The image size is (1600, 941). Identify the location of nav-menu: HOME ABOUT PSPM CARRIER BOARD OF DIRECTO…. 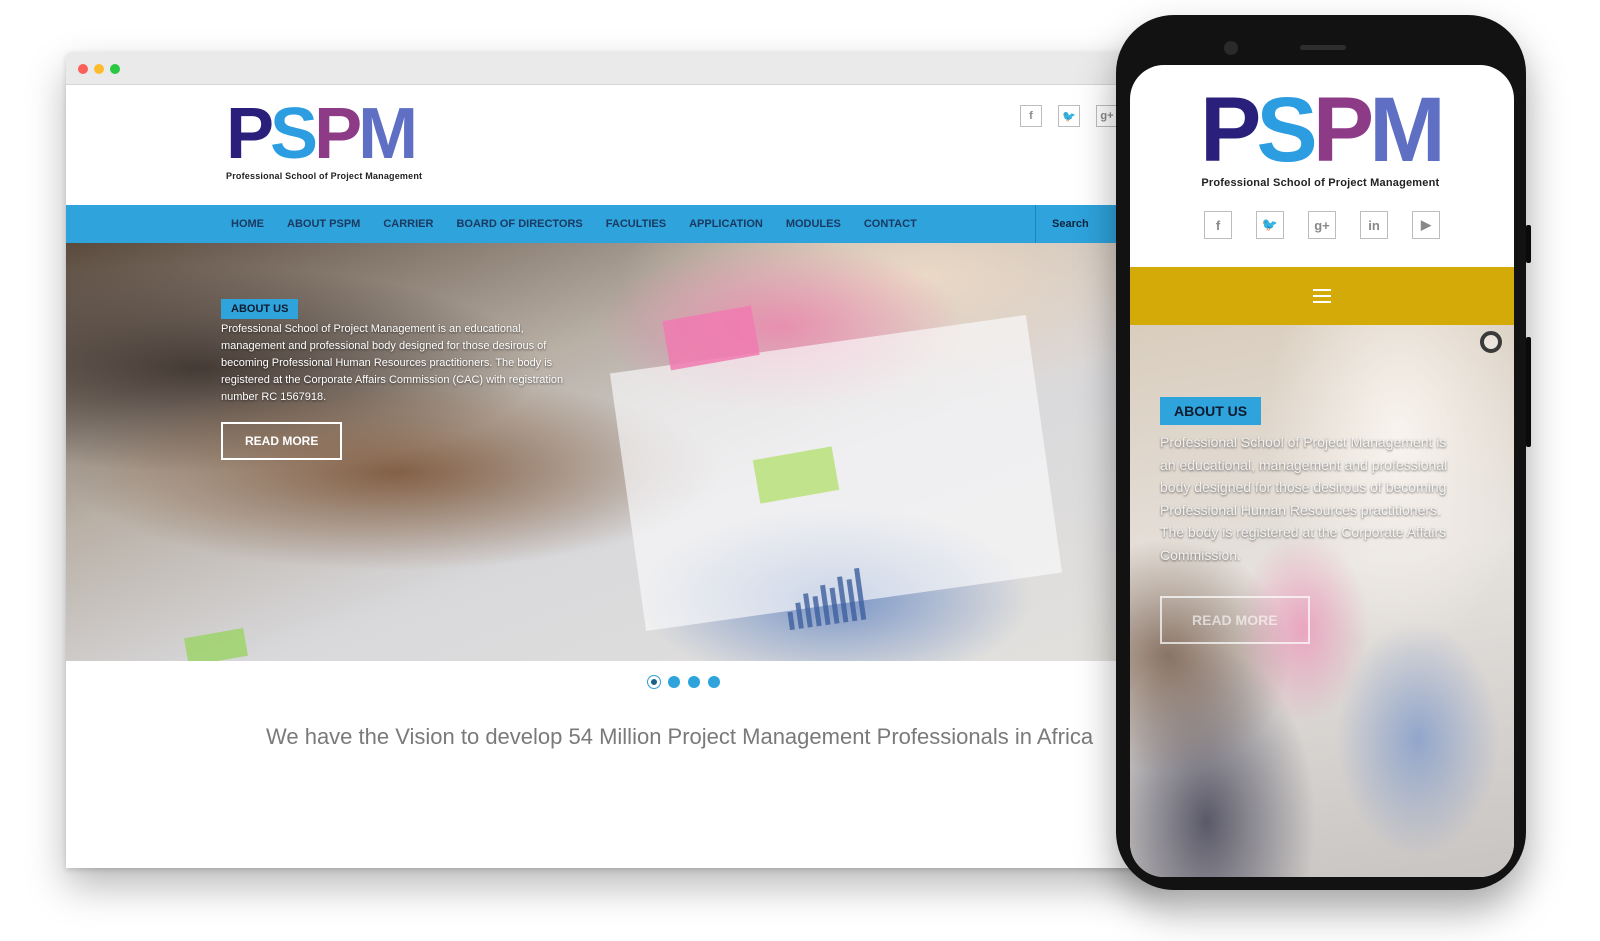
(574, 224).